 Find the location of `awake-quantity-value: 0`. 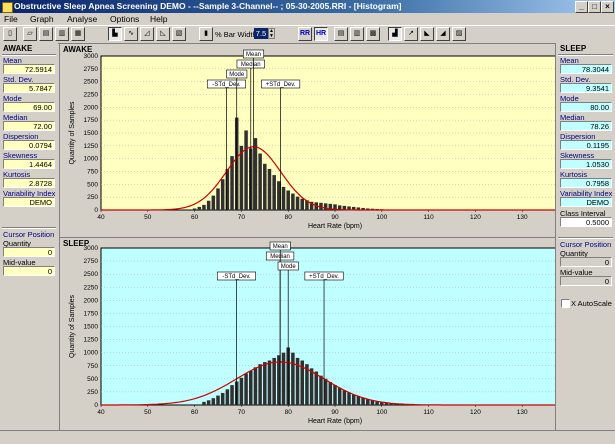

awake-quantity-value: 0 is located at coordinates (29, 252).